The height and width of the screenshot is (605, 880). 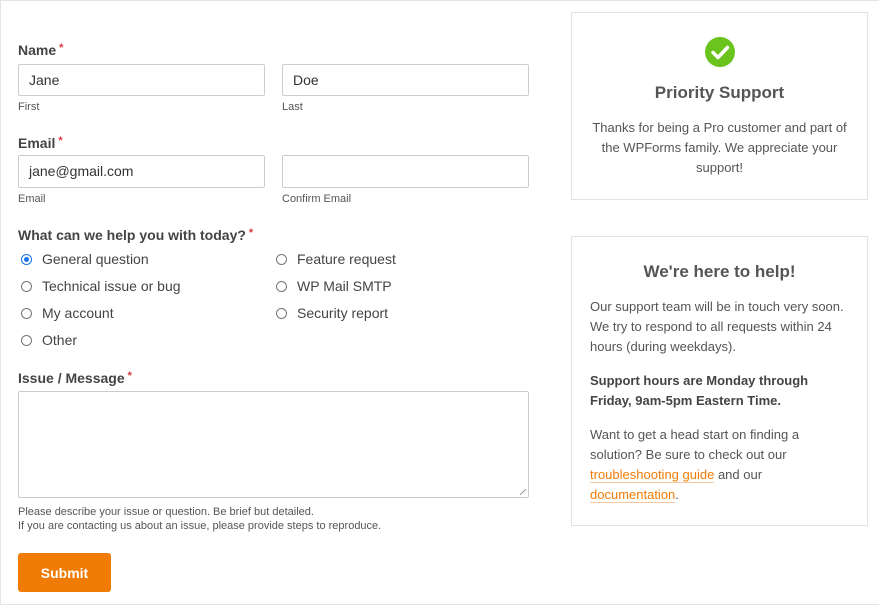 I want to click on para3-text: and our, so click(x=738, y=474).